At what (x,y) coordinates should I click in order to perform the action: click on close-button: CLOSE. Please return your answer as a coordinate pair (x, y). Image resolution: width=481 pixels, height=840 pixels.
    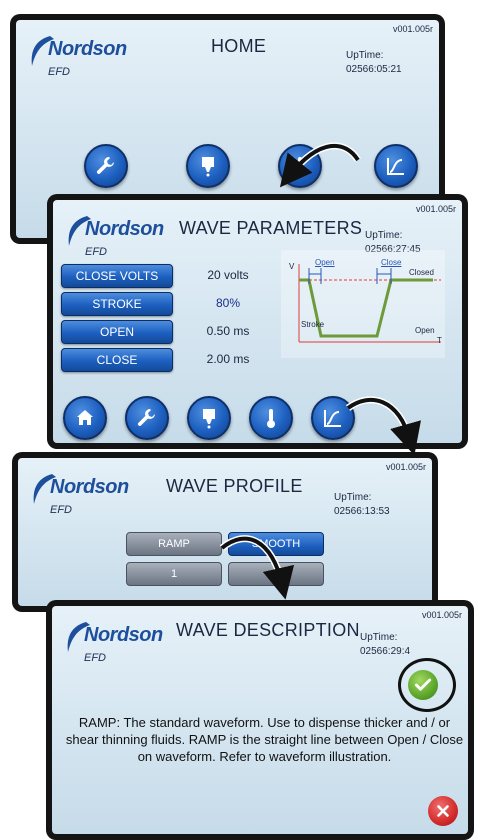
    Looking at the image, I should click on (117, 360).